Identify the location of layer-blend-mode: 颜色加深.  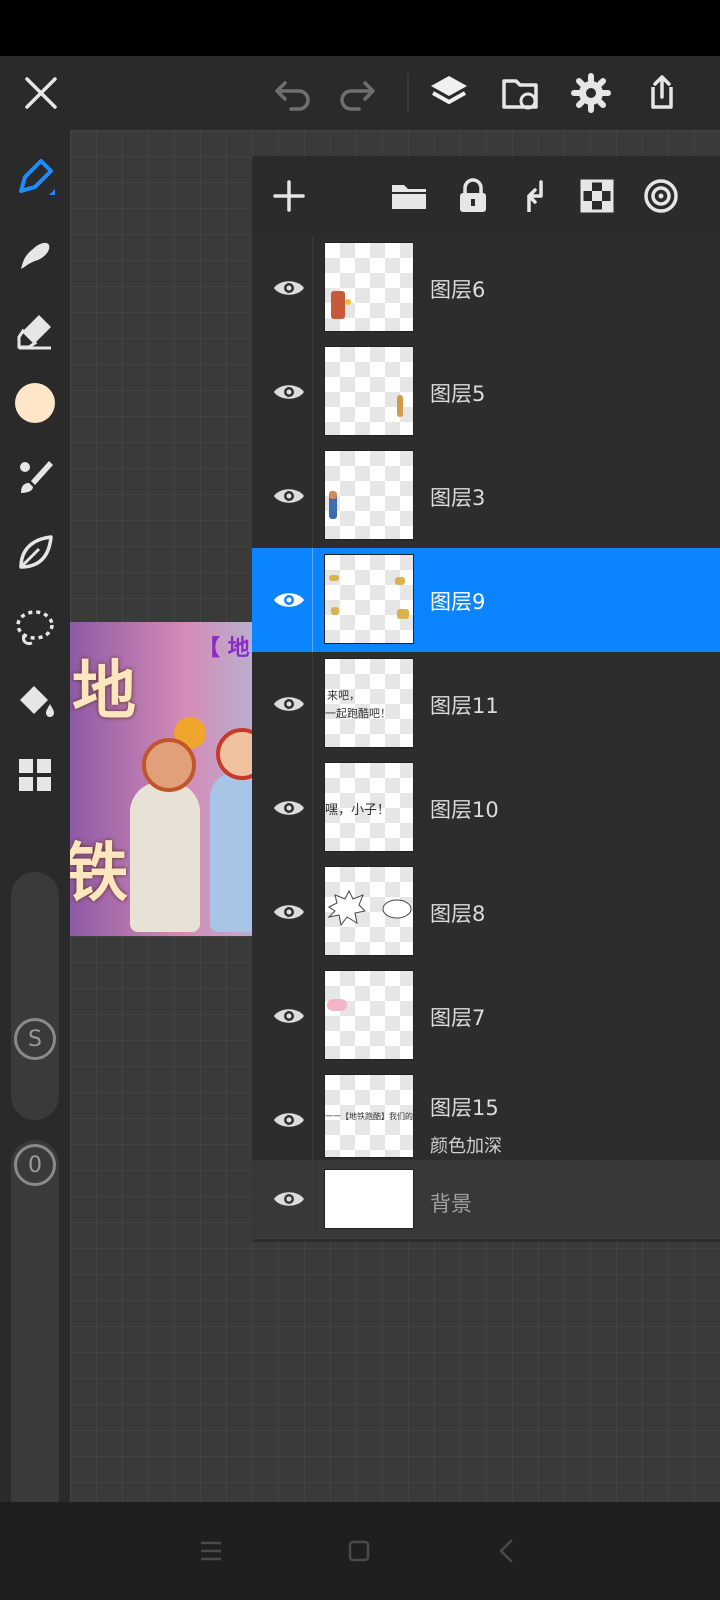
(466, 1146).